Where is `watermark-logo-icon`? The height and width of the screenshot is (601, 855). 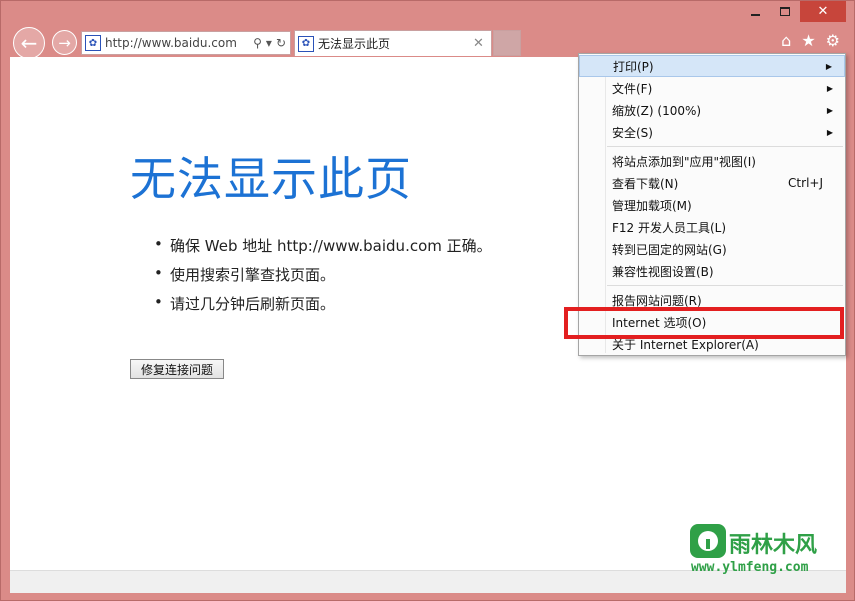
watermark-logo-icon is located at coordinates (708, 541).